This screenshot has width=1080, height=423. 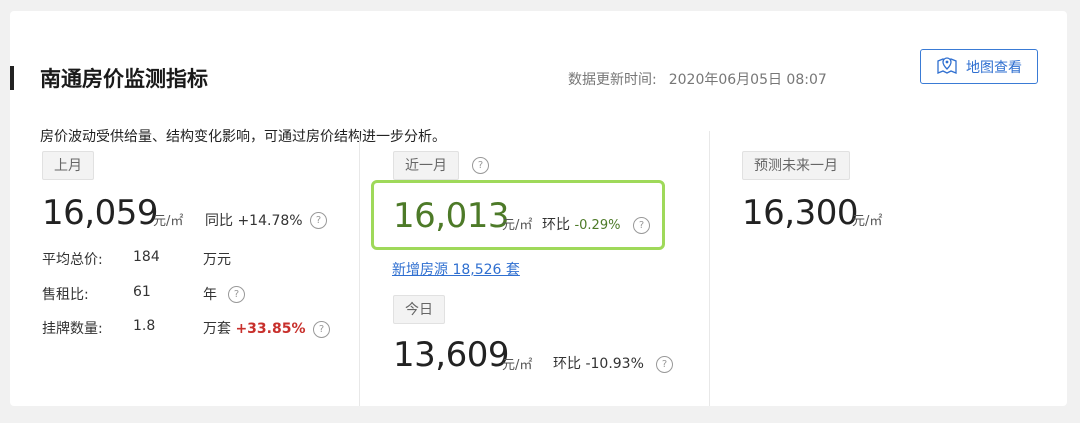 I want to click on recent-month-price: 16,013, so click(x=451, y=216).